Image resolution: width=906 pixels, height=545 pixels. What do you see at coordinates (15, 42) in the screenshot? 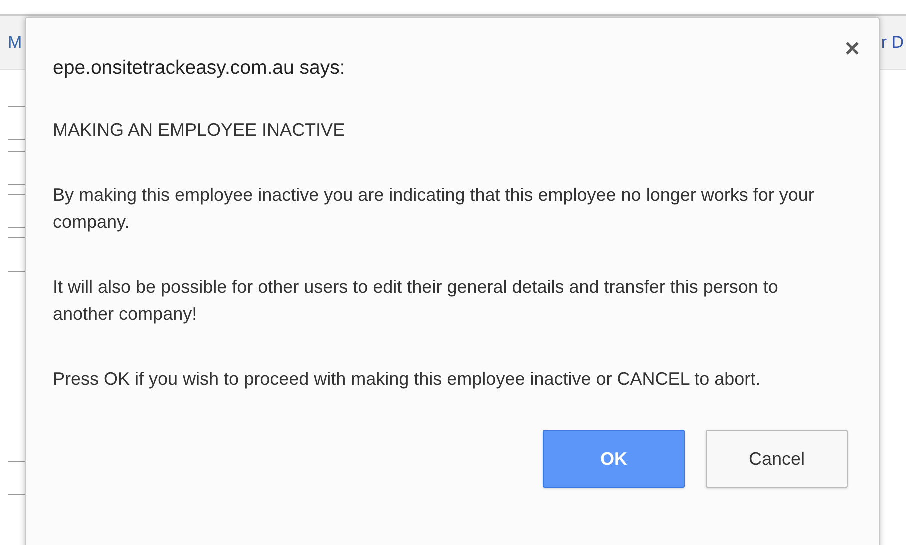
I see `column-header: M` at bounding box center [15, 42].